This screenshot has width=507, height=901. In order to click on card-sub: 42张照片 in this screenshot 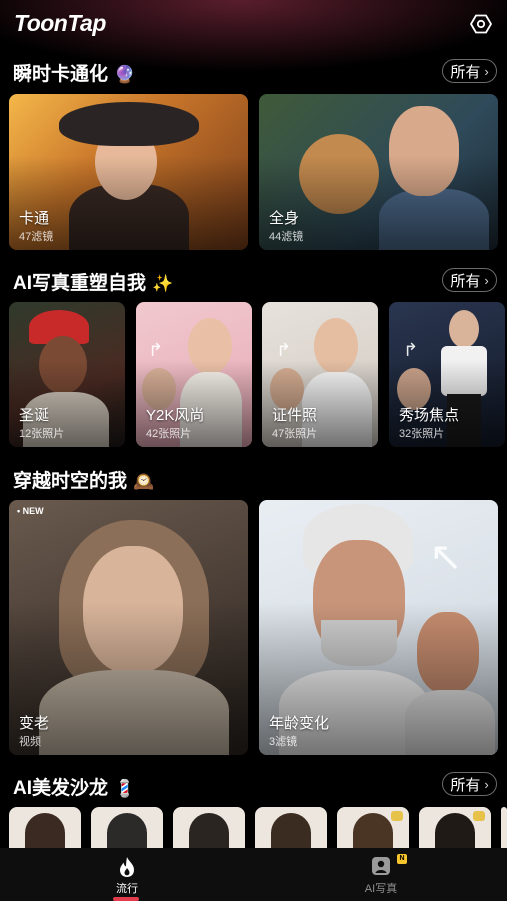, I will do `click(169, 434)`.